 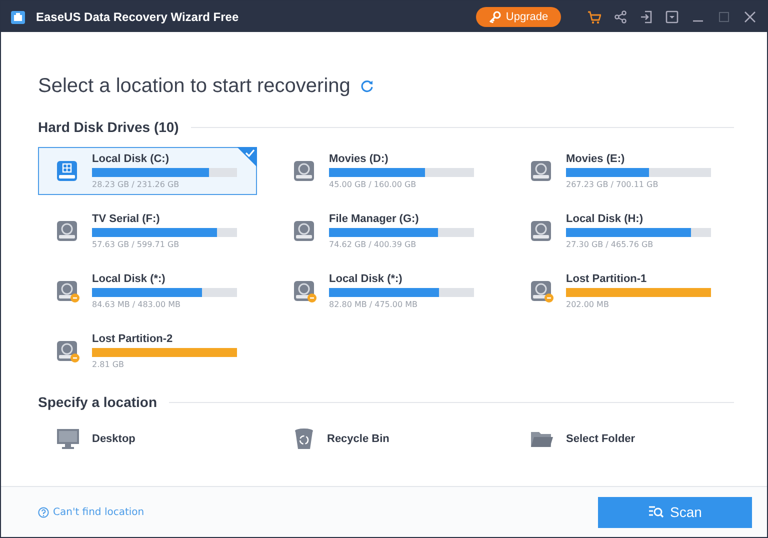 I want to click on drive-size: 27.30 GB / 465.76 GB, so click(x=610, y=244).